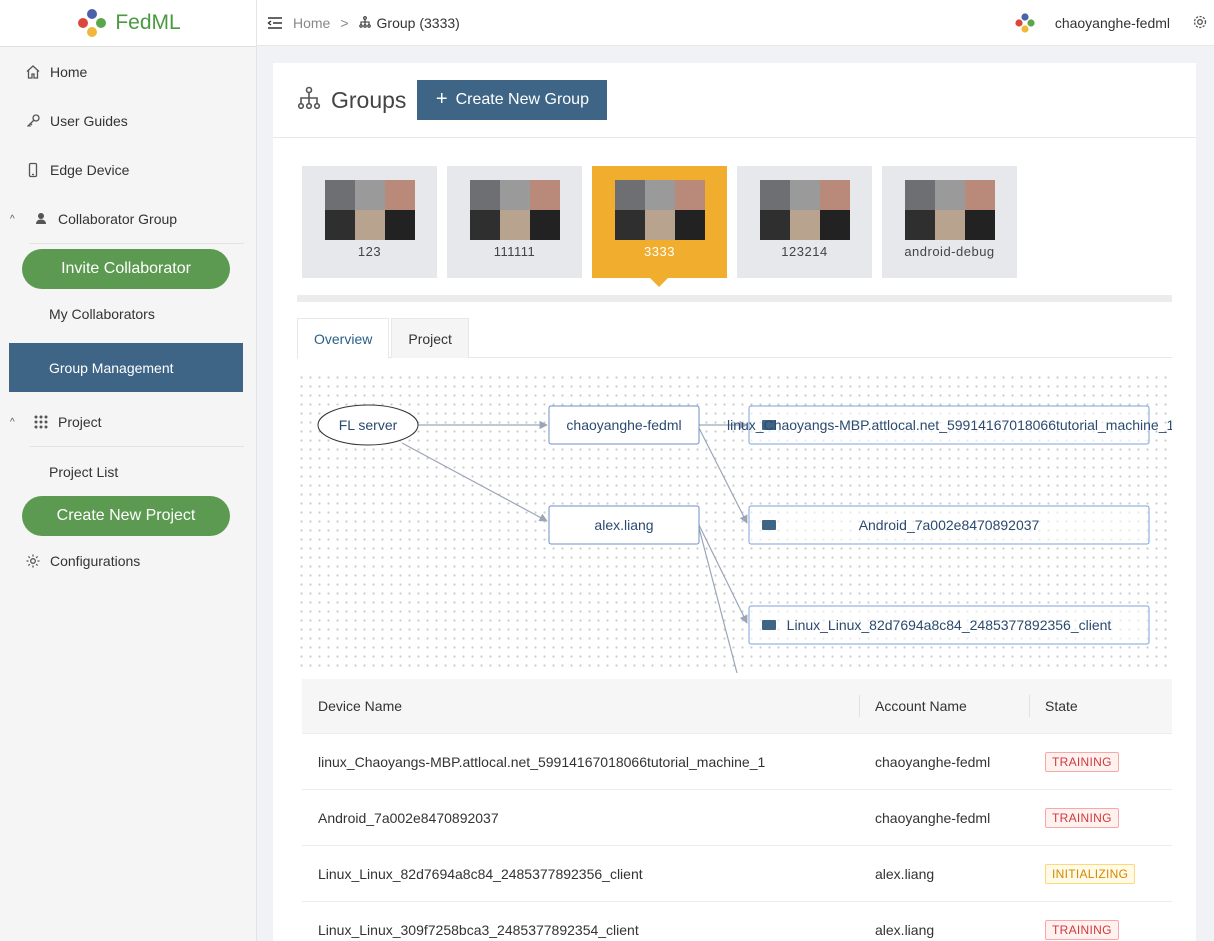  I want to click on group-tree-icon, so click(364, 23).